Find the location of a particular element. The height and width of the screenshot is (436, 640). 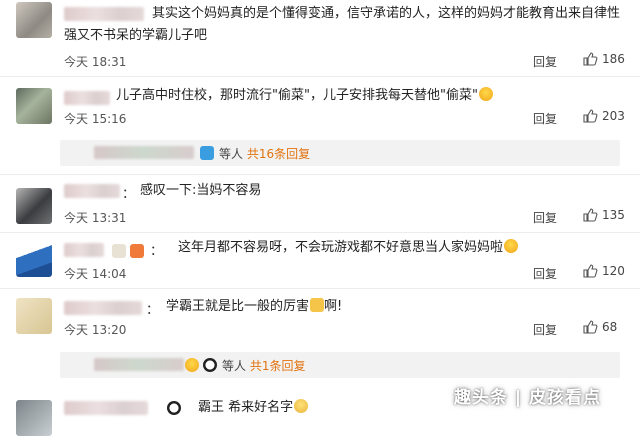

comment-text: 儿子高中时住校，那时流行"偷菜"，儿子安排我每天替他"偷菜" is located at coordinates (304, 96).